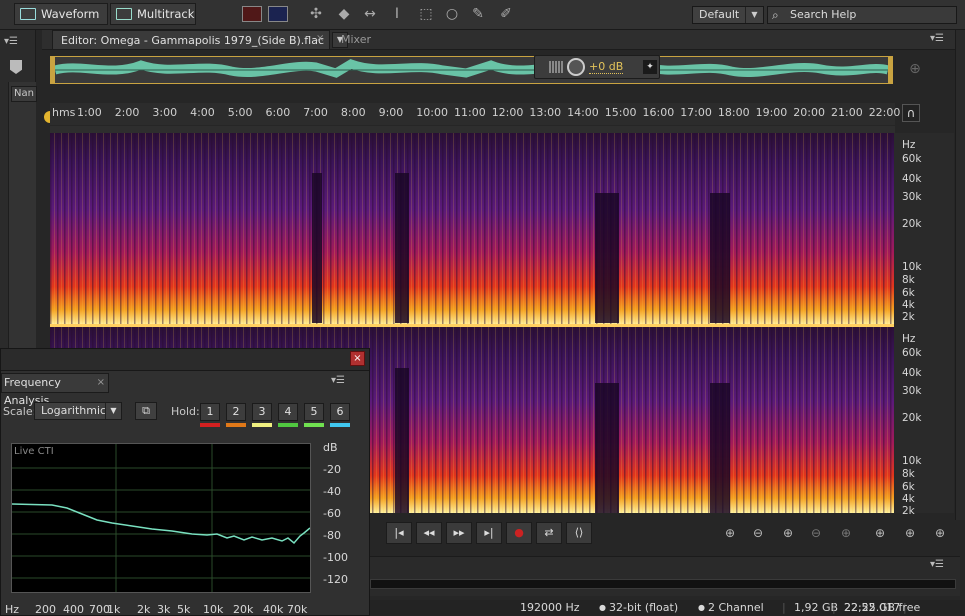  What do you see at coordinates (665, 533) in the screenshot?
I see `transport-bar: |◂ ◂◂ ▸▸ ▸| ● ⇄ ⟨⟩ ⊕ ⊖ ⊕ ⊖ ⊕ ⊕ ⊕ ⊕` at bounding box center [665, 533].